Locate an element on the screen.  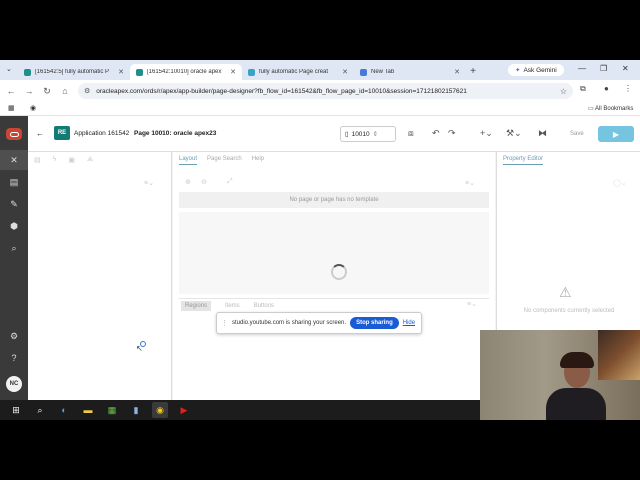
minimize-icon: — is located at coordinates (582, 68).